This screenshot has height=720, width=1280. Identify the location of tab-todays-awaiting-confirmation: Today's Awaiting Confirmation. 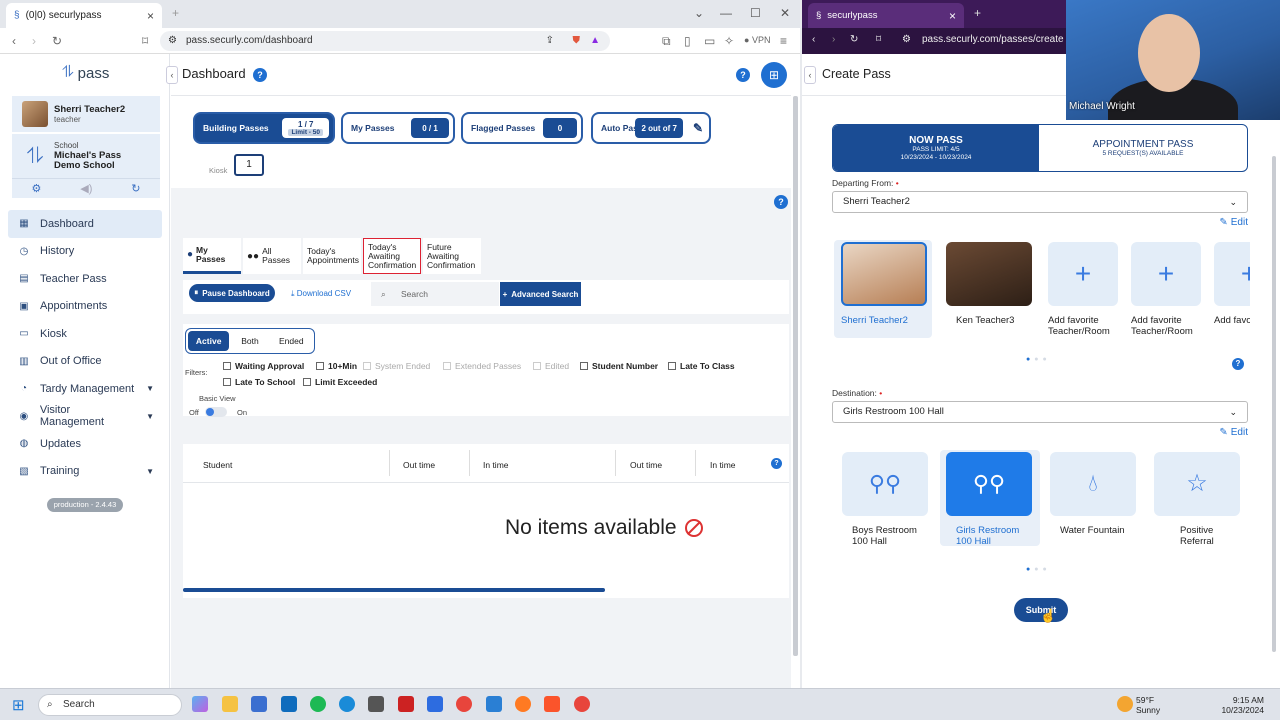
(392, 256).